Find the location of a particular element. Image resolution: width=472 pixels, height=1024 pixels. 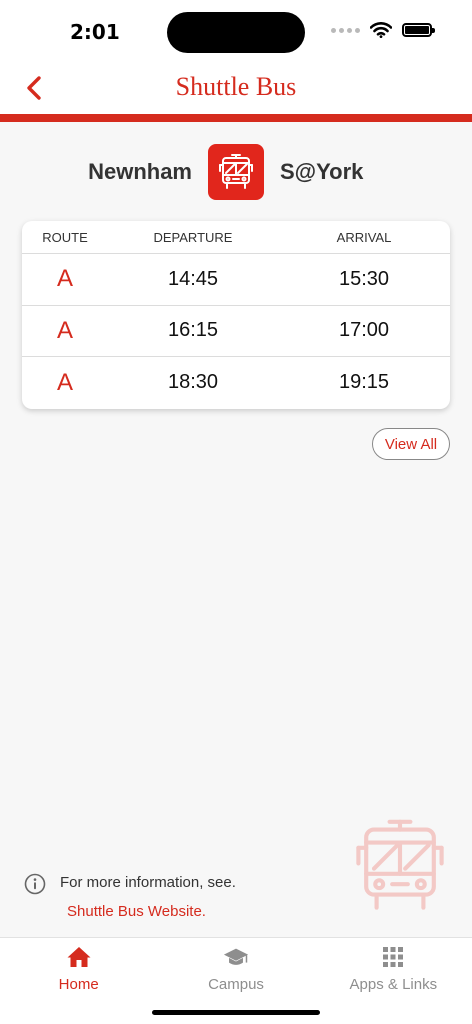

column-header-arrival: ARRIVAL is located at coordinates (364, 237).